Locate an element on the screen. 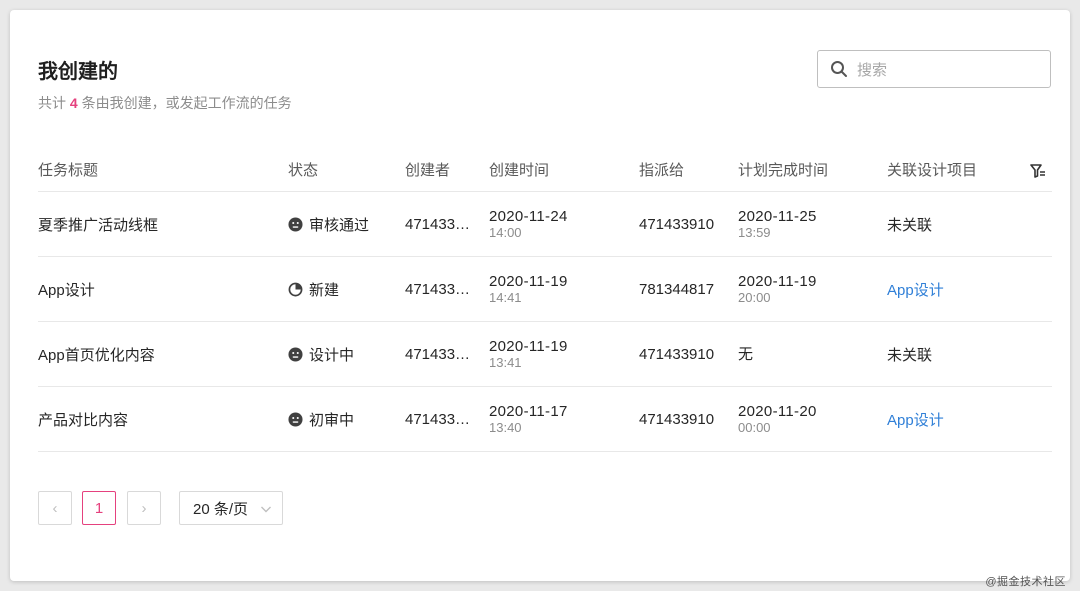 The width and height of the screenshot is (1080, 591). page-size-label: 20 条/页 is located at coordinates (221, 509).